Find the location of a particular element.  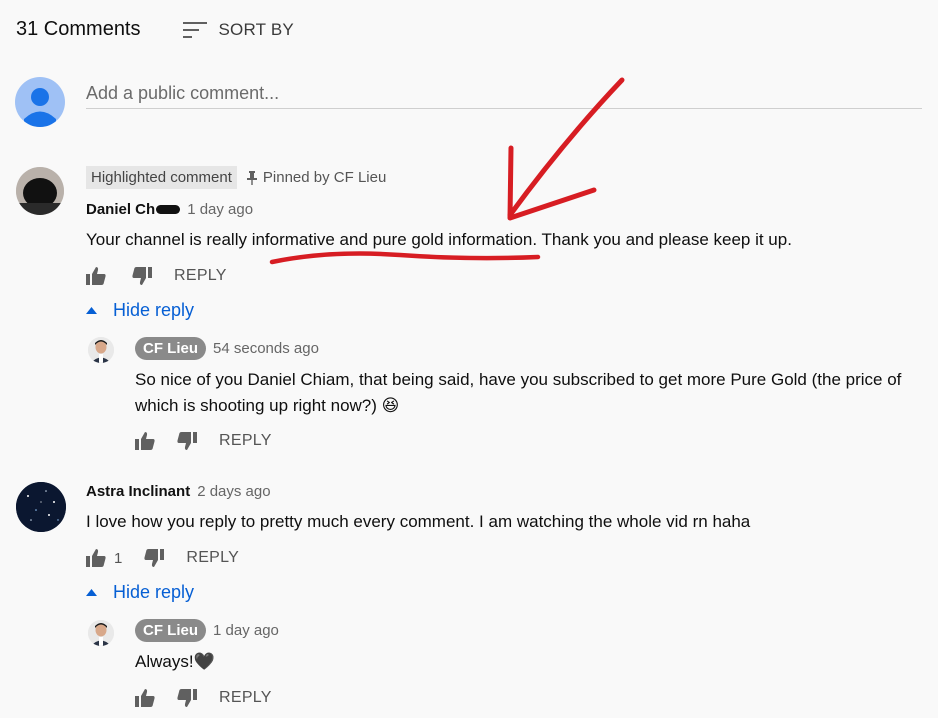

annotation-underline is located at coordinates (405, 258).